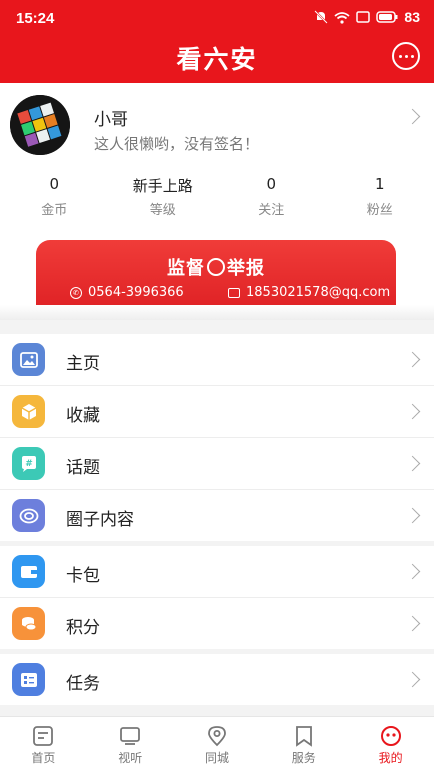  Describe the element at coordinates (54, 208) in the screenshot. I see `stat-label: 金币` at that location.